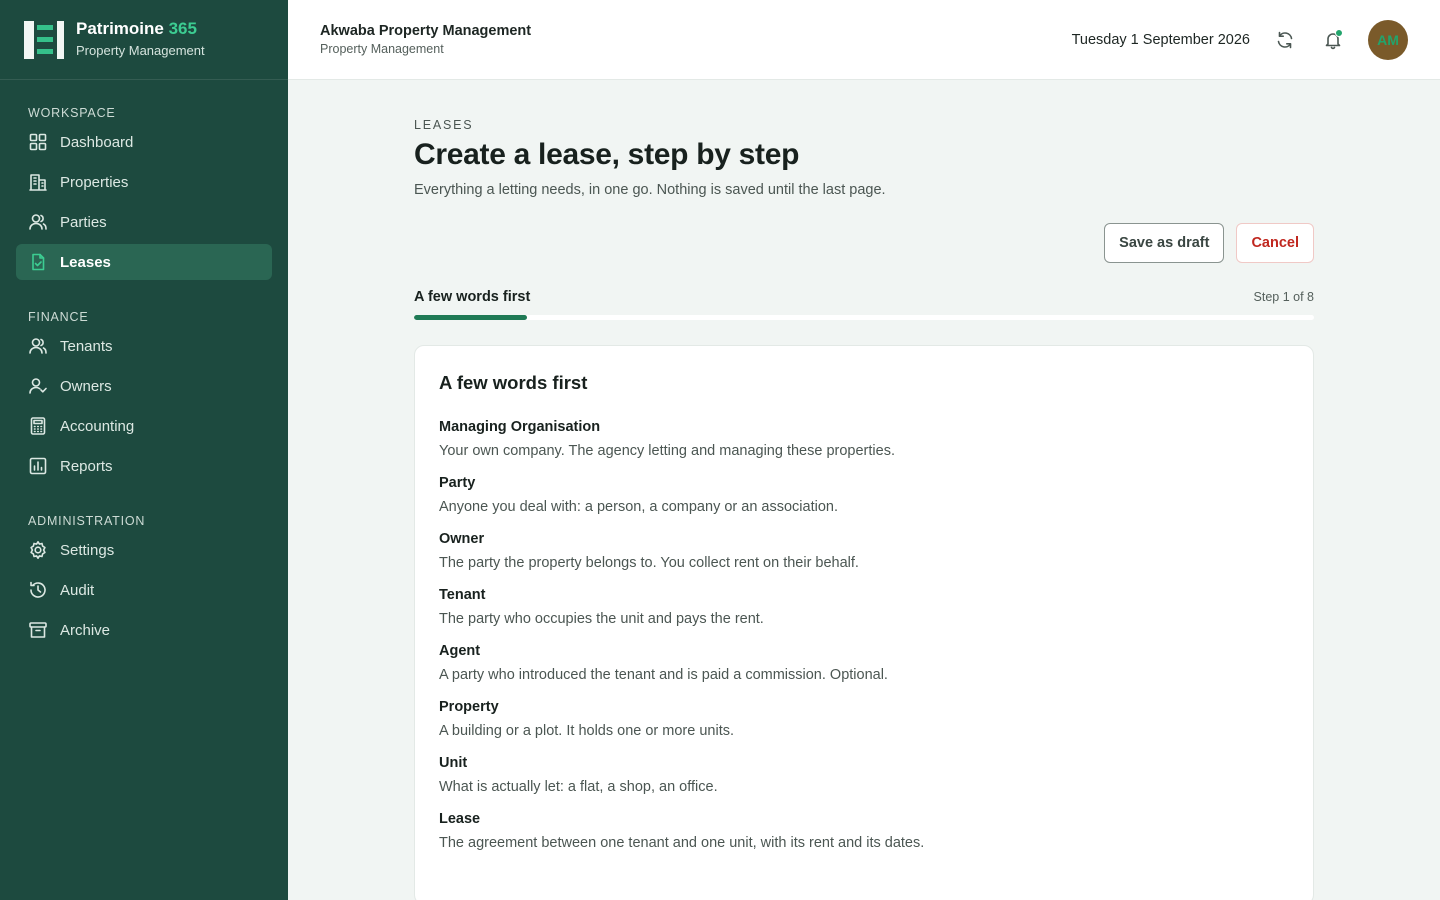 The height and width of the screenshot is (900, 1440). I want to click on sidebar-item-label: Accounting, so click(97, 426).